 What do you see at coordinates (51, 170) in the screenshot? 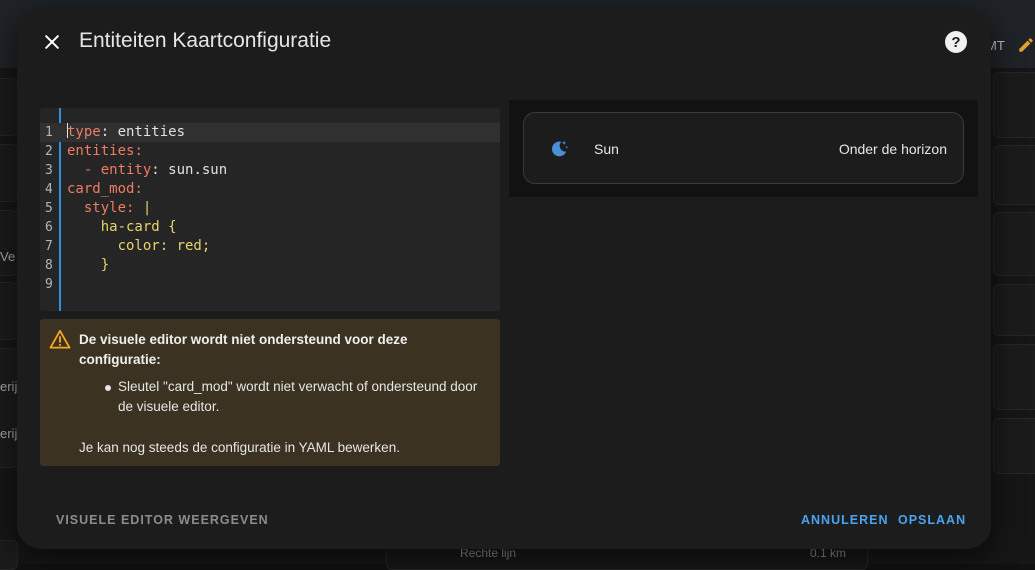
I see `line-number: 3` at bounding box center [51, 170].